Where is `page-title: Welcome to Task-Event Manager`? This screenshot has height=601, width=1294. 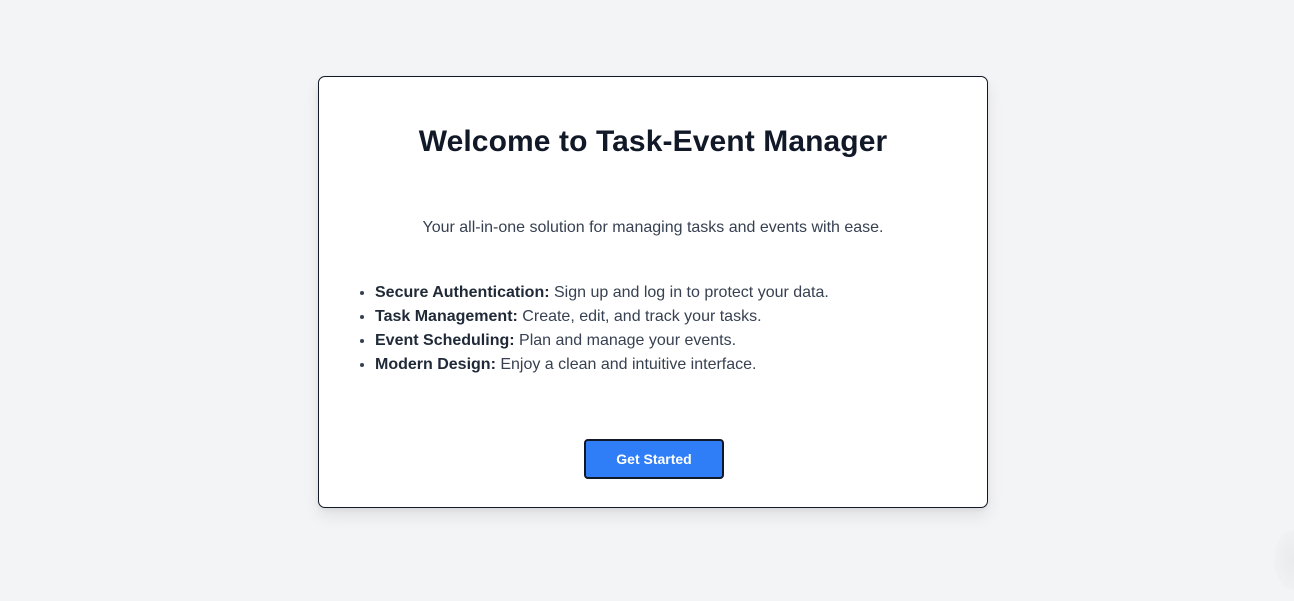
page-title: Welcome to Task-Event Manager is located at coordinates (653, 141).